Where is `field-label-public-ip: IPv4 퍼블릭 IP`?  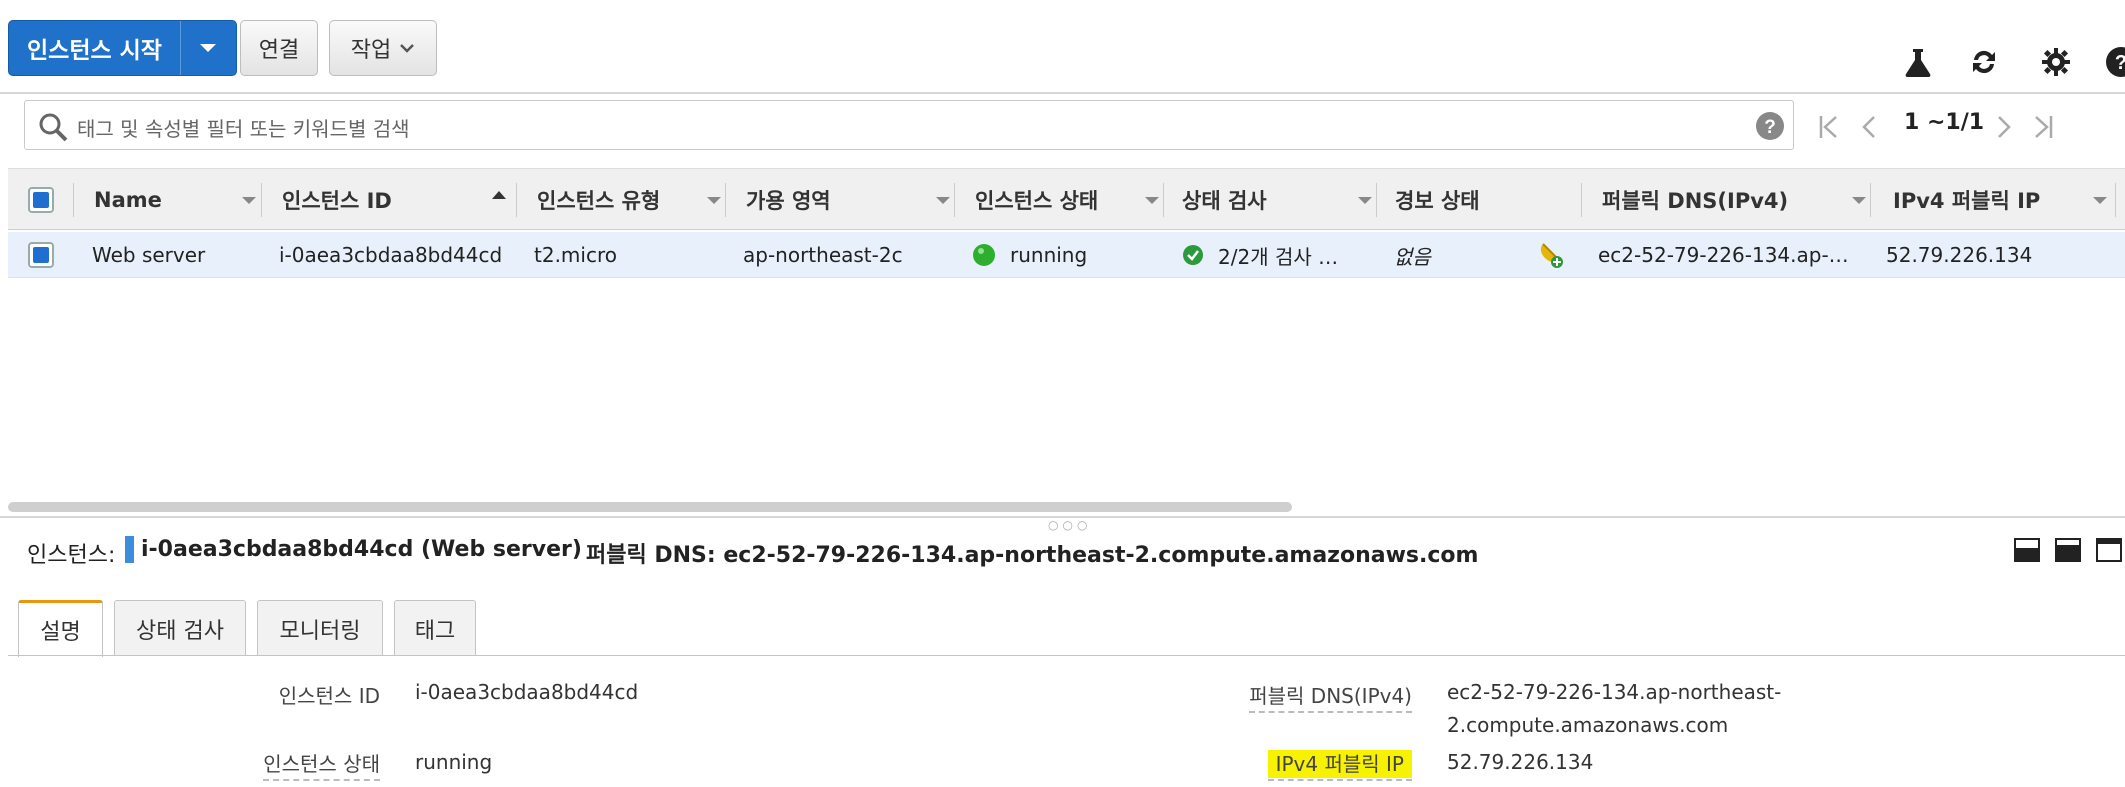 field-label-public-ip: IPv4 퍼블릭 IP is located at coordinates (1339, 764).